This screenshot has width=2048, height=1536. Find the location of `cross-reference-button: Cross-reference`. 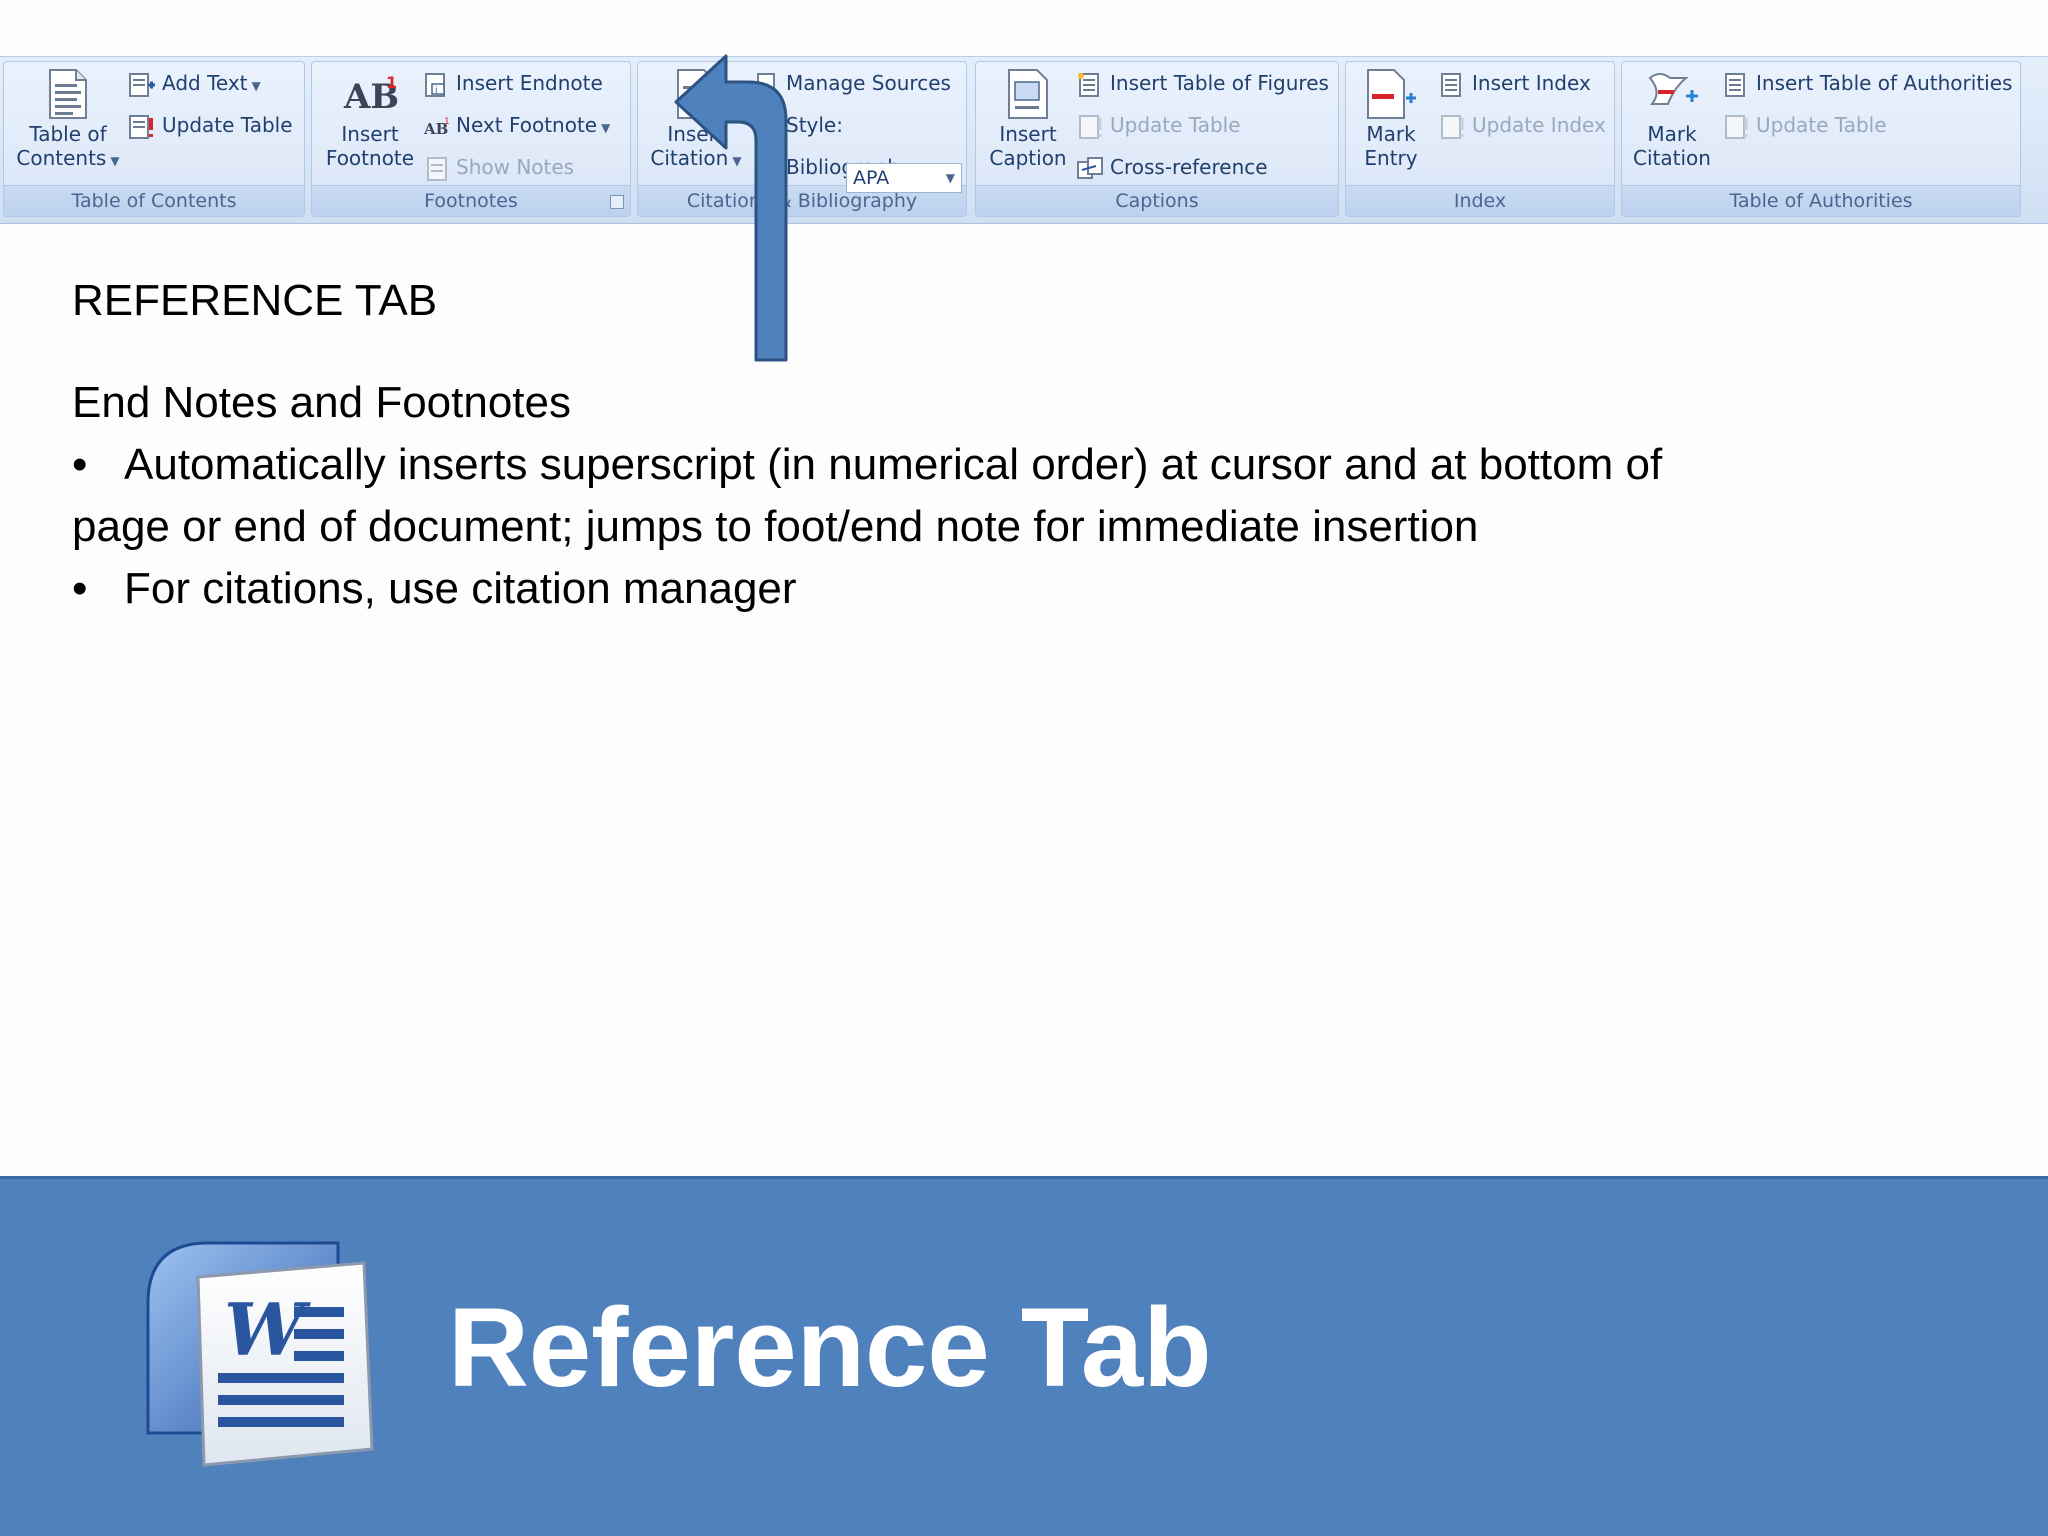

cross-reference-button: Cross-reference is located at coordinates (1172, 167).